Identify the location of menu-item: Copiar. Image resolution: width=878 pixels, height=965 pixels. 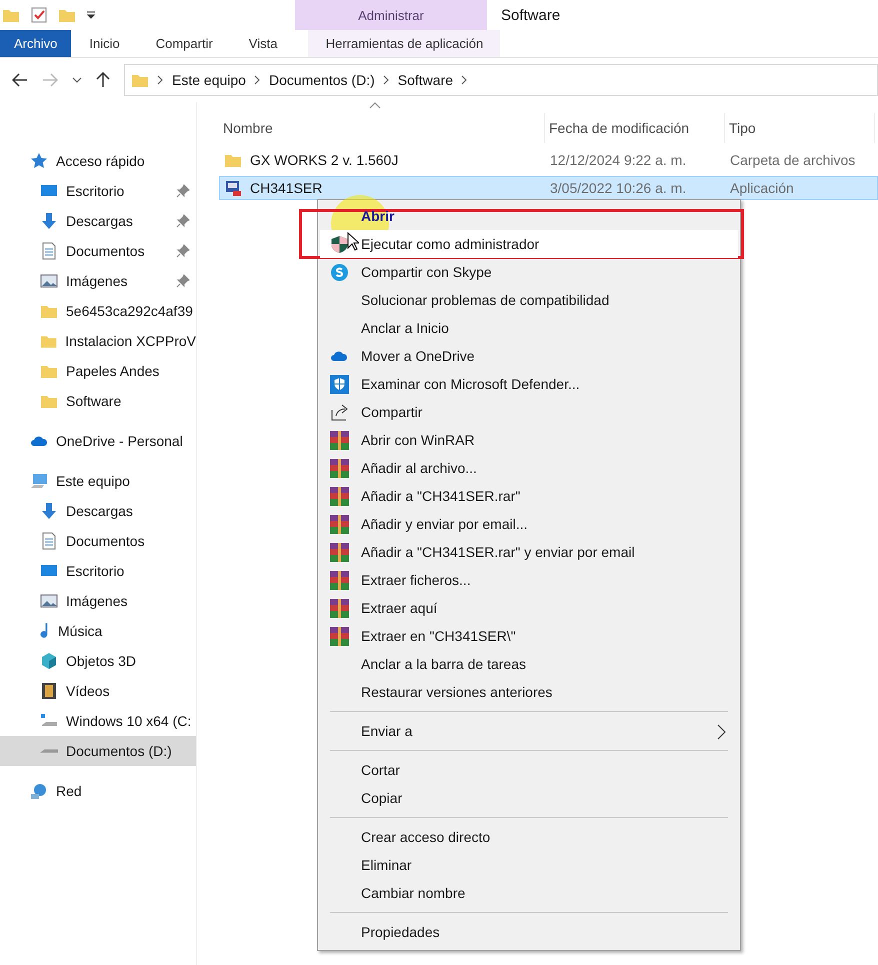
(529, 798).